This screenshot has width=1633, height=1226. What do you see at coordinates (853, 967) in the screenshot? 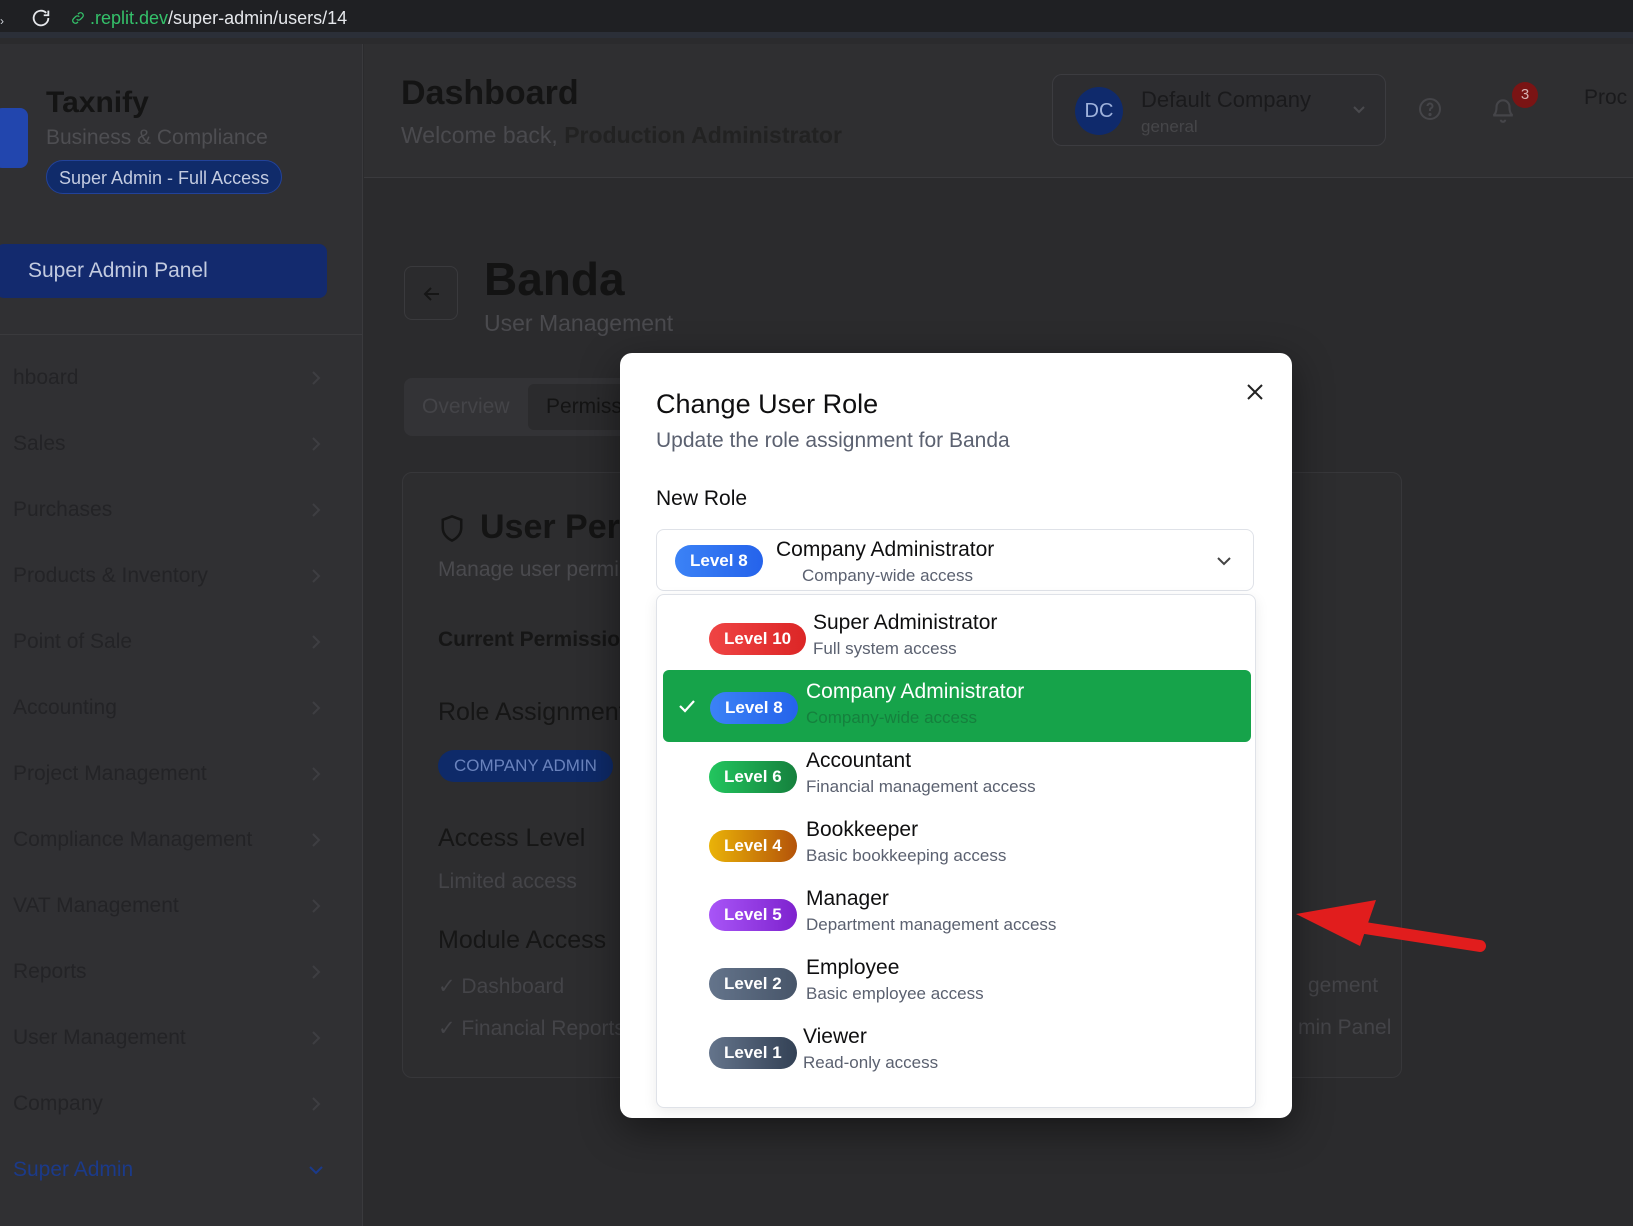
I see `role-option-name: Employee` at bounding box center [853, 967].